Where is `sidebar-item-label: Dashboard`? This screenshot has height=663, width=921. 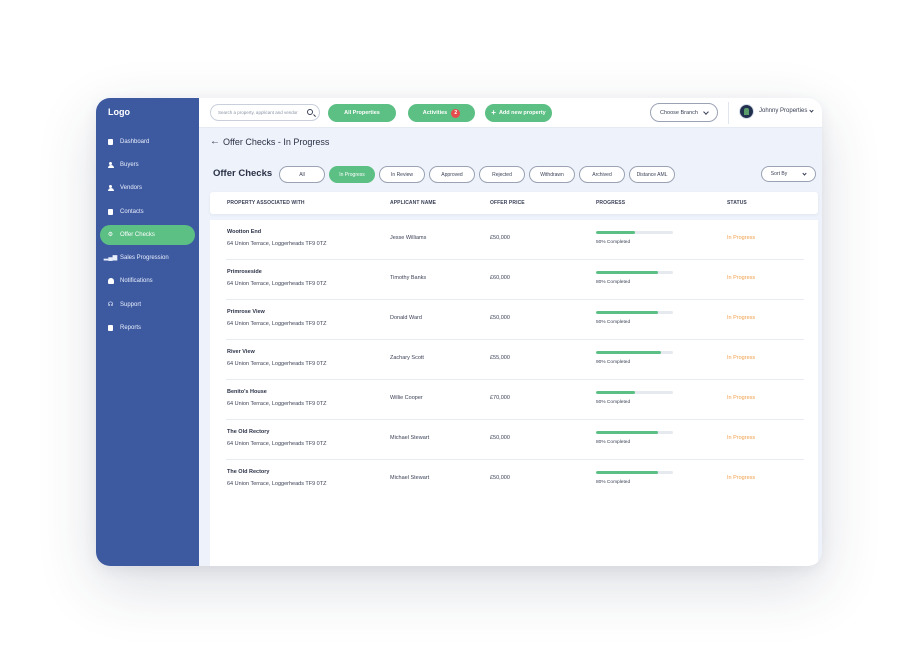
sidebar-item-label: Dashboard is located at coordinates (135, 142).